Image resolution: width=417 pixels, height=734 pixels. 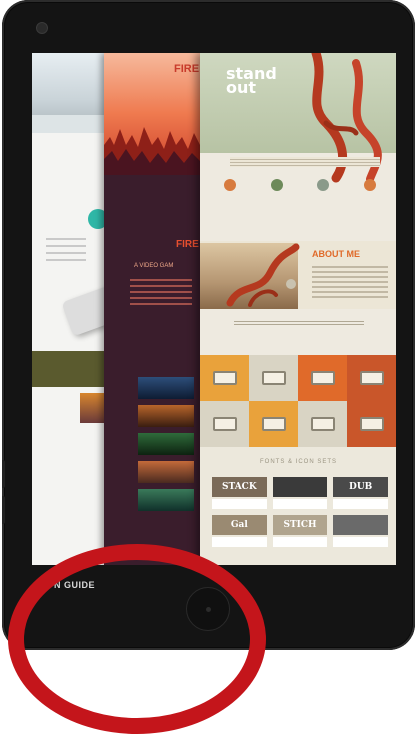 What do you see at coordinates (187, 69) in the screenshot?
I see `site-title: FIRE` at bounding box center [187, 69].